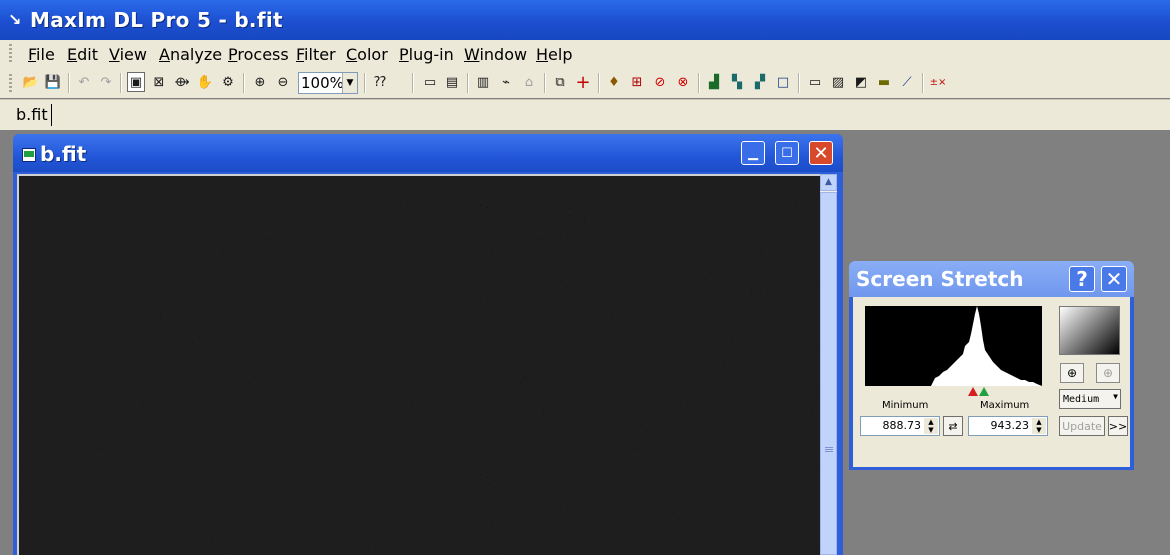 The image size is (1170, 555). Describe the element at coordinates (31, 82) in the screenshot. I see `open-icon: 📂` at that location.